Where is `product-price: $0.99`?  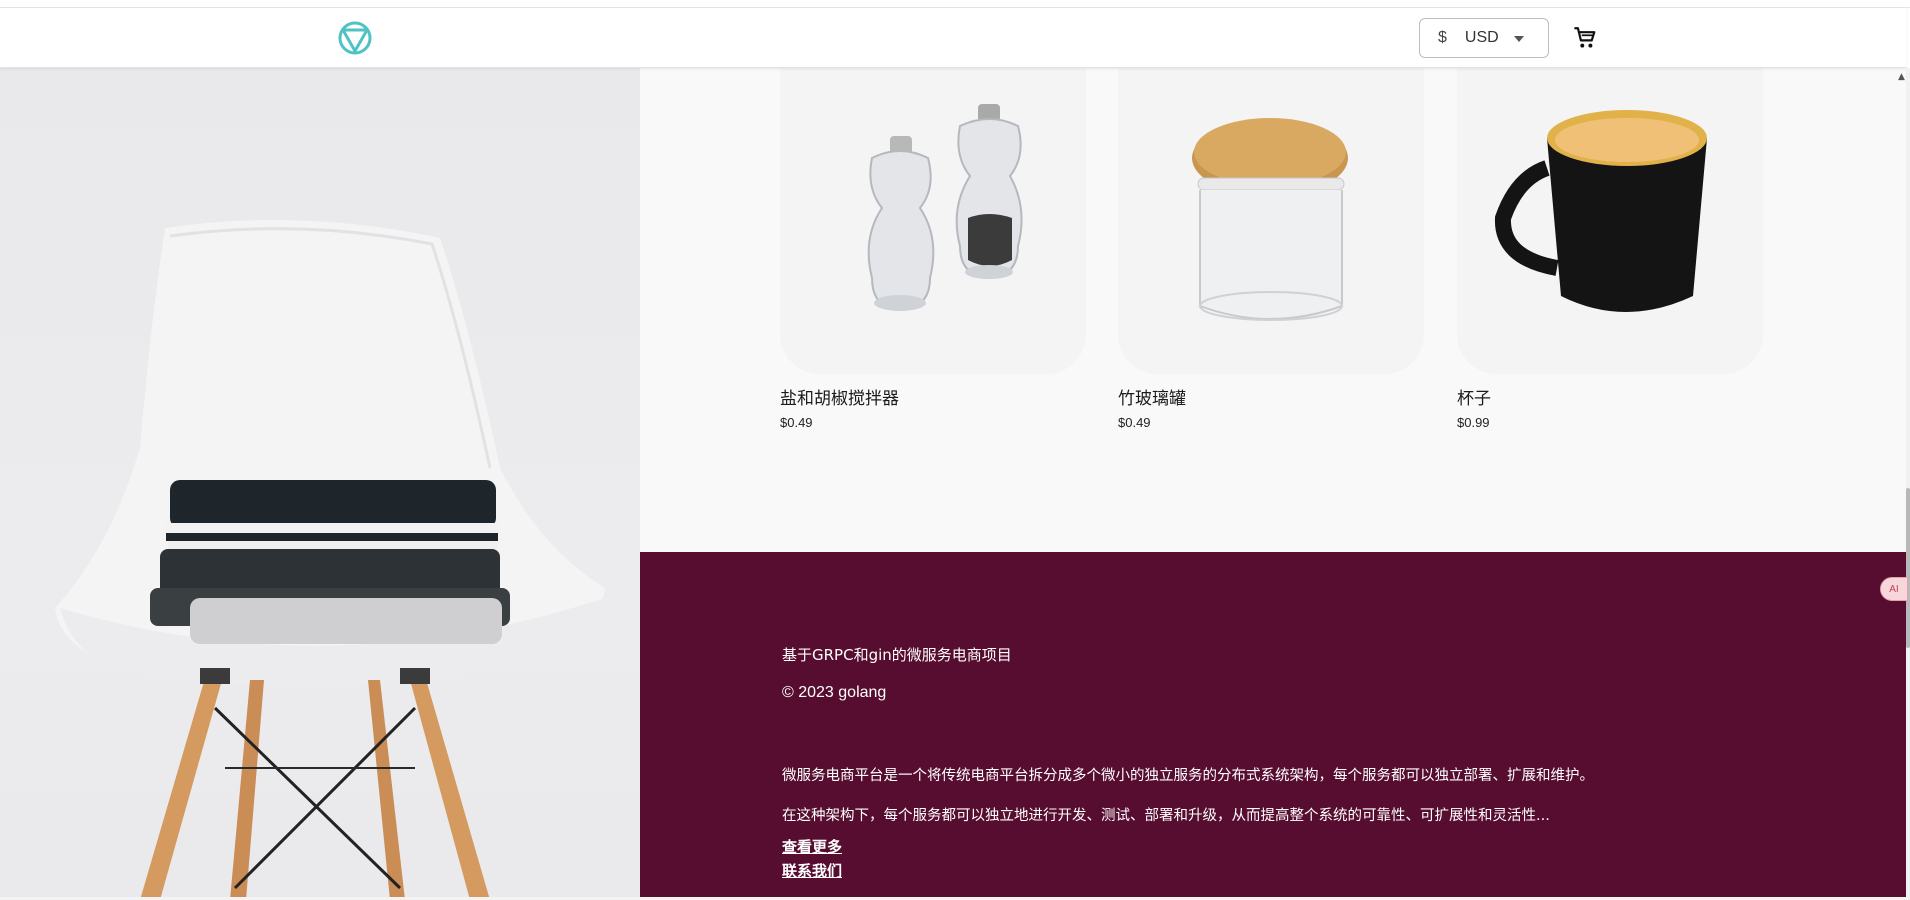
product-price: $0.99 is located at coordinates (1473, 422).